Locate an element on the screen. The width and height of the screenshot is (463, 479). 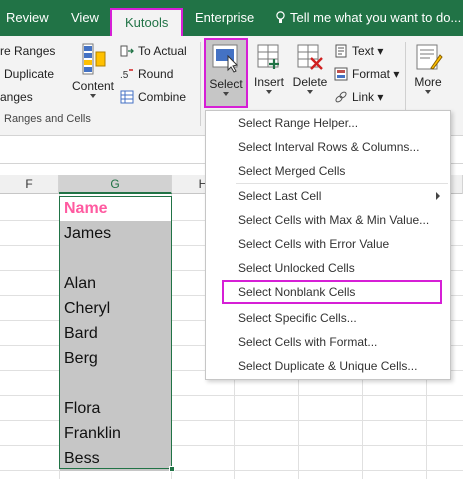
delete-button: Delete is located at coordinates (310, 68).